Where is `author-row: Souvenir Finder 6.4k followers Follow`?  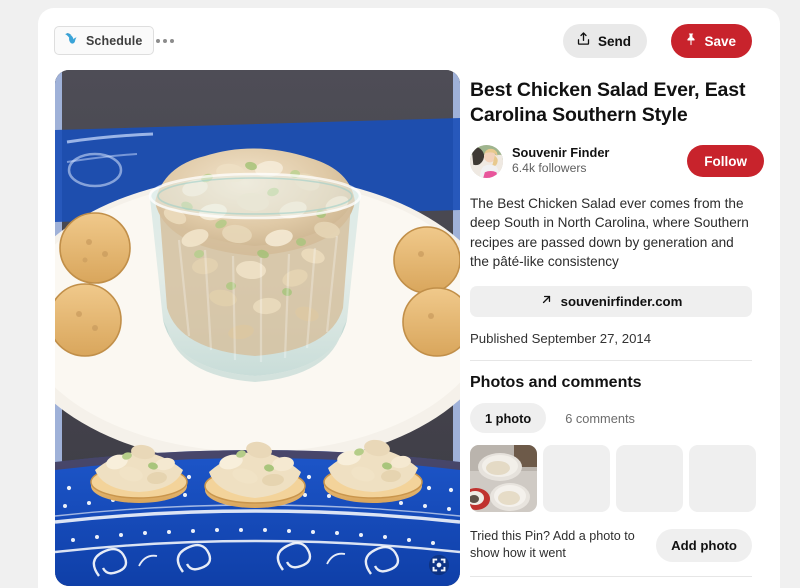 author-row: Souvenir Finder 6.4k followers Follow is located at coordinates (617, 161).